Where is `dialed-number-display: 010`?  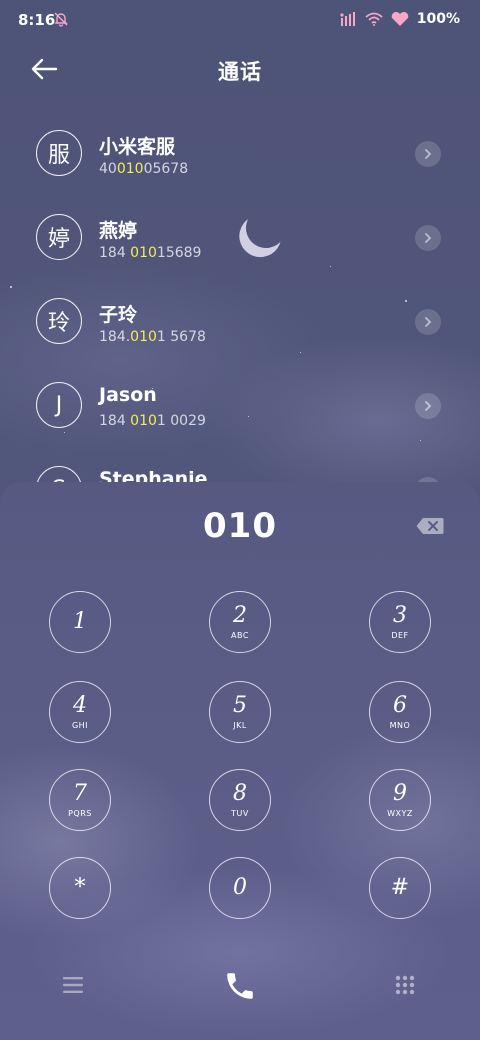
dialed-number-display: 010 is located at coordinates (240, 526).